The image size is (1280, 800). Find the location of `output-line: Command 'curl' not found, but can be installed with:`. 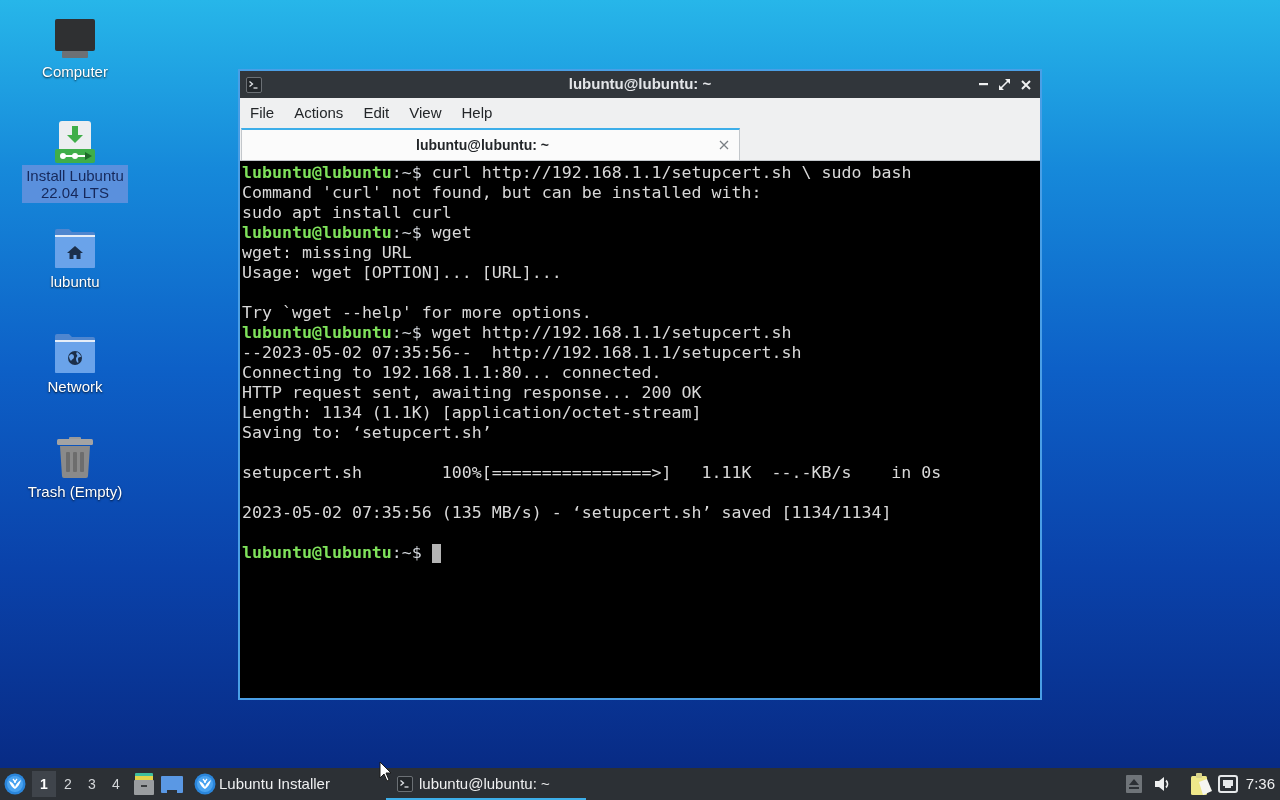

output-line: Command 'curl' not found, but can be installed with: is located at coordinates (502, 193).